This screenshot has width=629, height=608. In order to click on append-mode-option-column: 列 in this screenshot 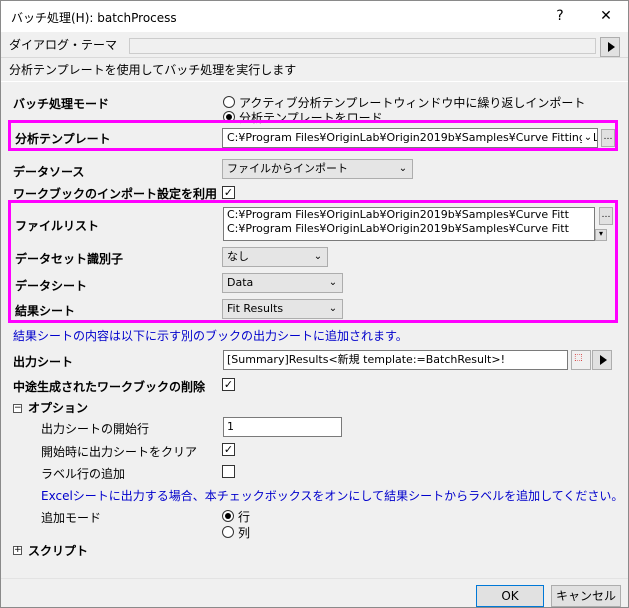, I will do `click(244, 533)`.